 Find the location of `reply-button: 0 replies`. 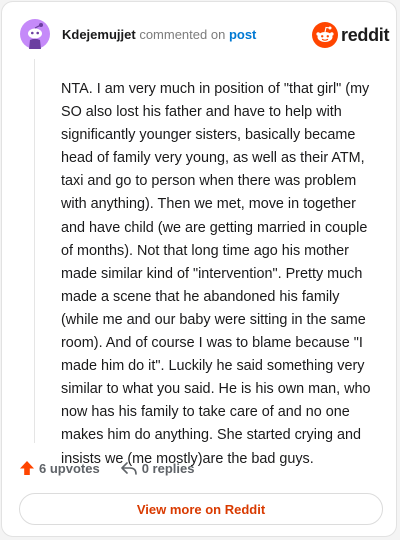

reply-button: 0 replies is located at coordinates (157, 468).